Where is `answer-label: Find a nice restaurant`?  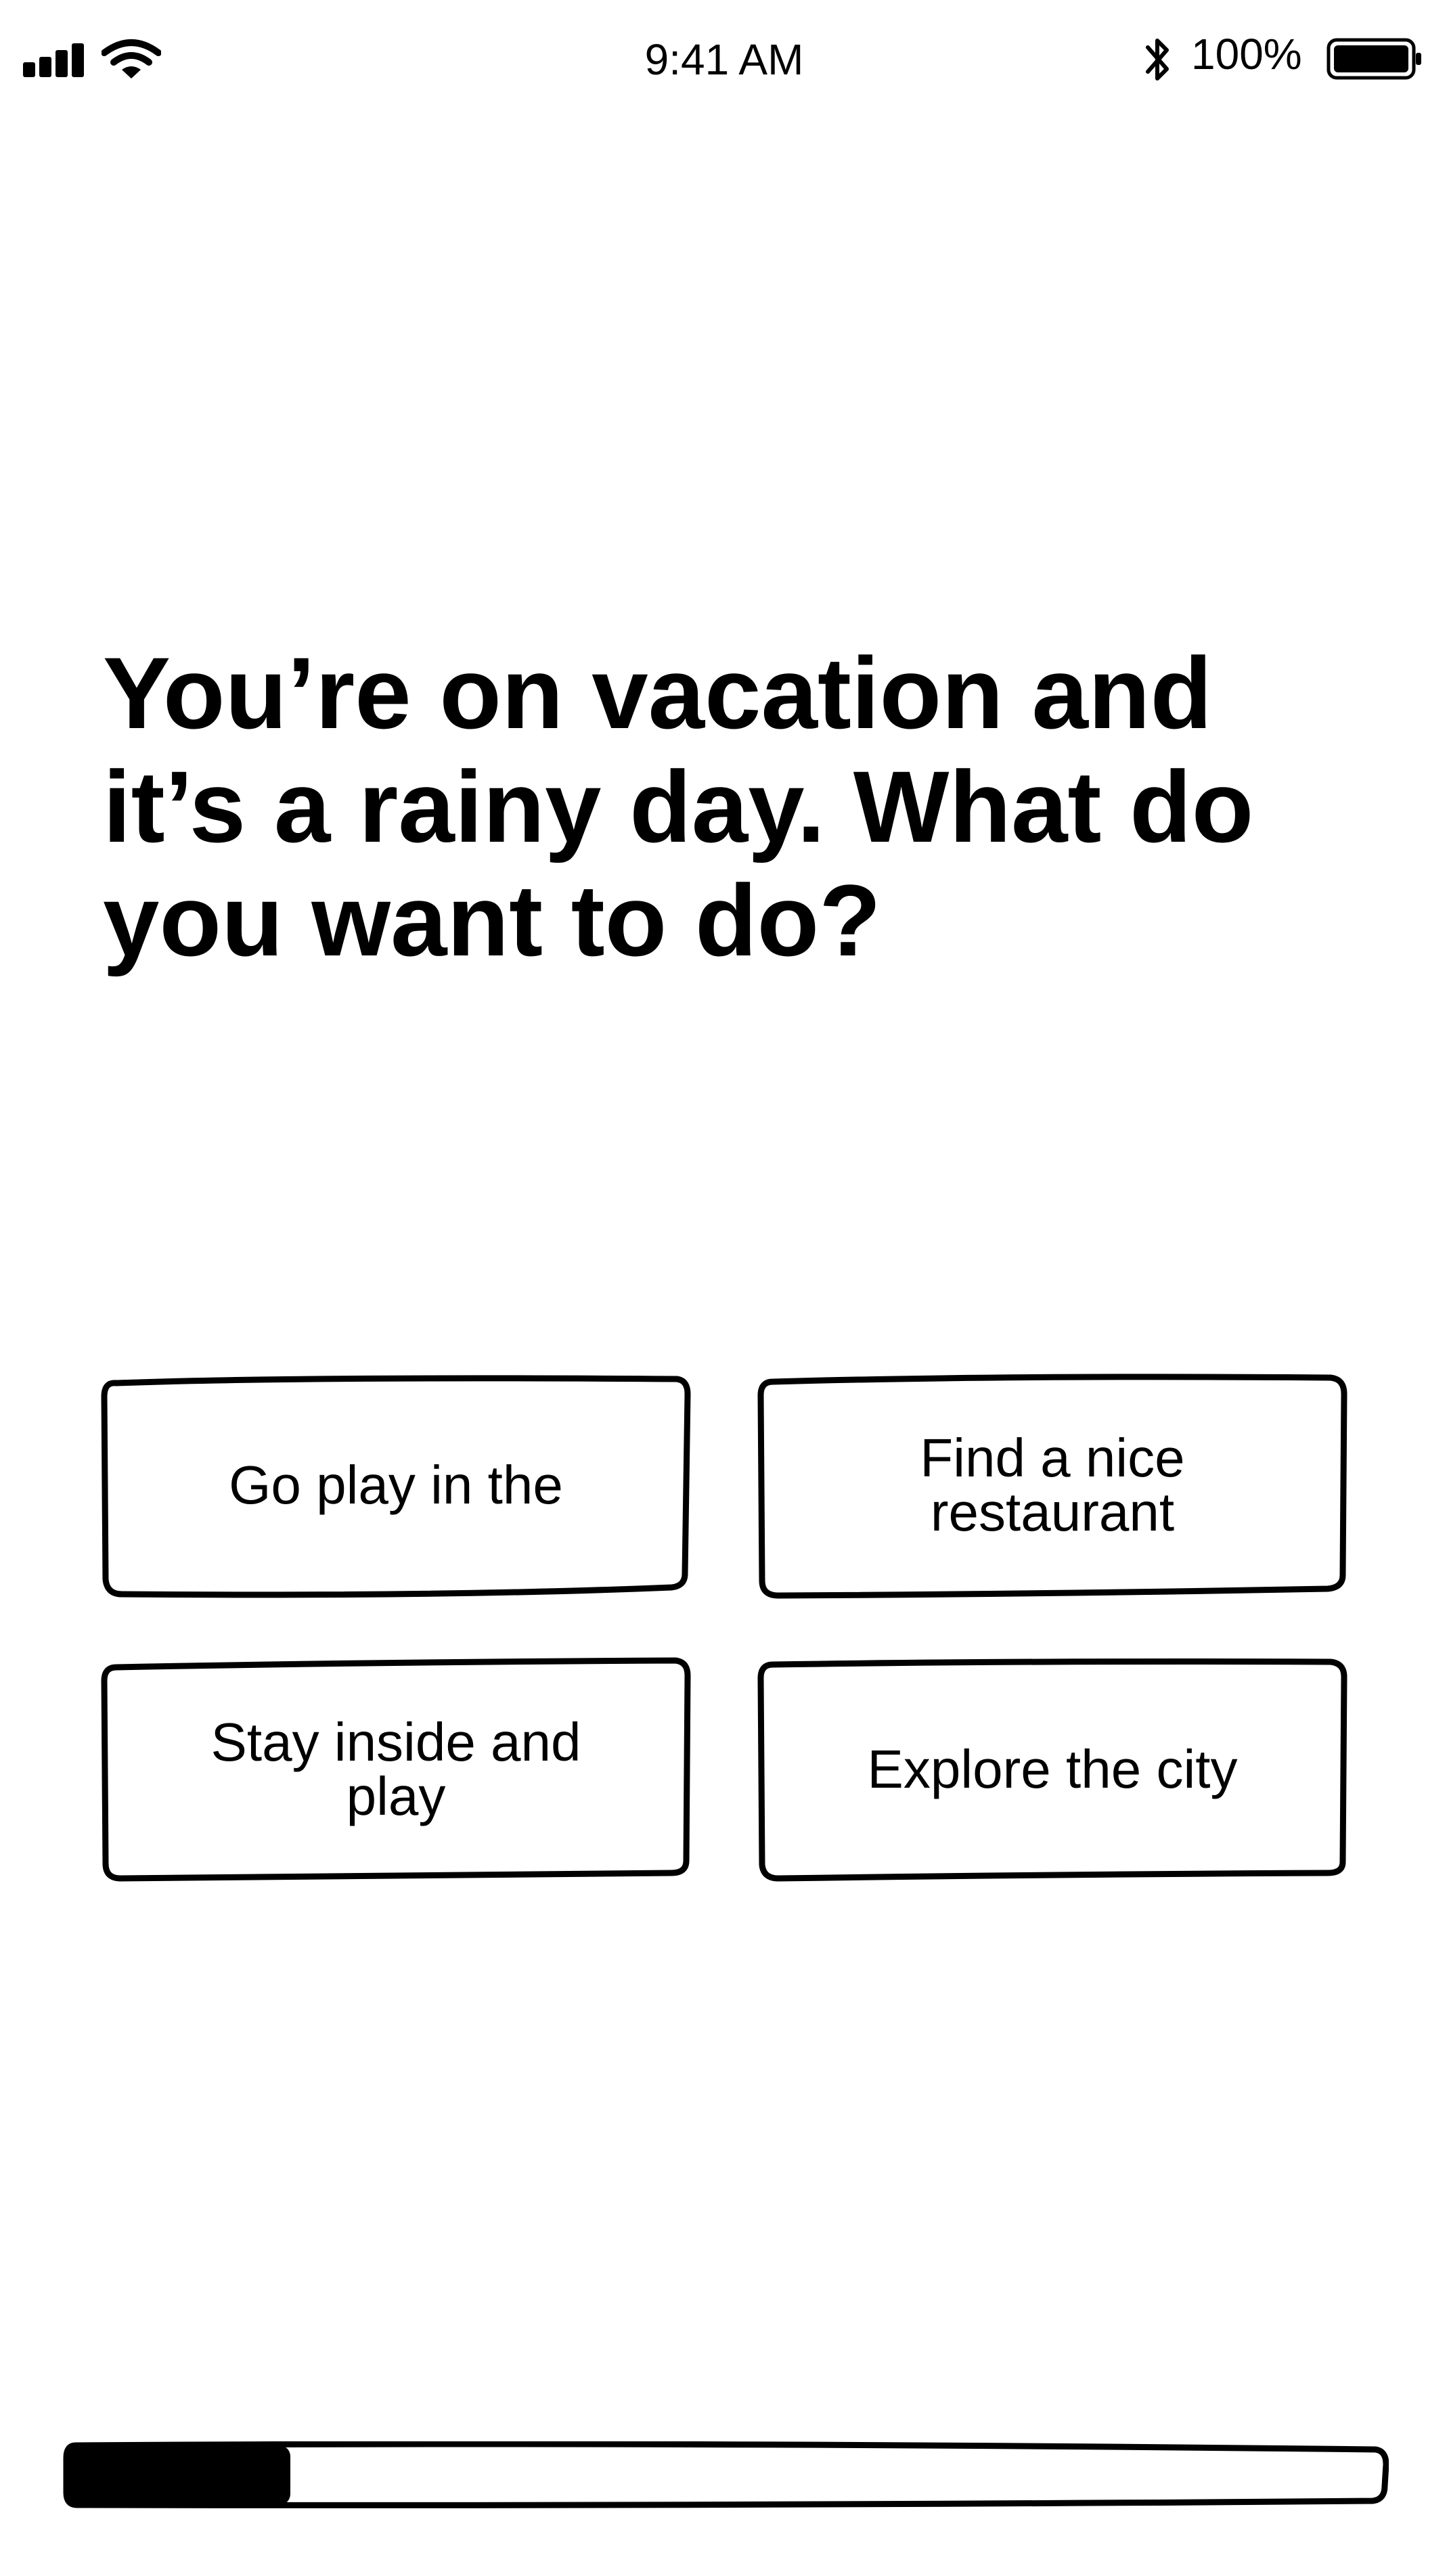
answer-label: Find a nice restaurant is located at coordinates (1052, 1485).